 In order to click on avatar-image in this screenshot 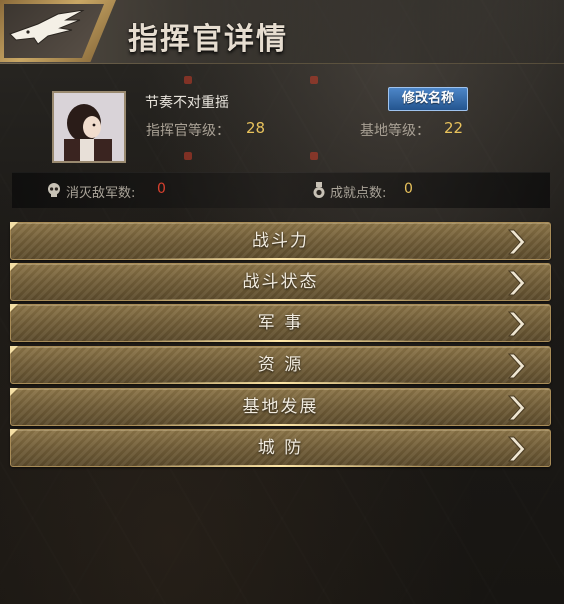, I will do `click(89, 127)`.